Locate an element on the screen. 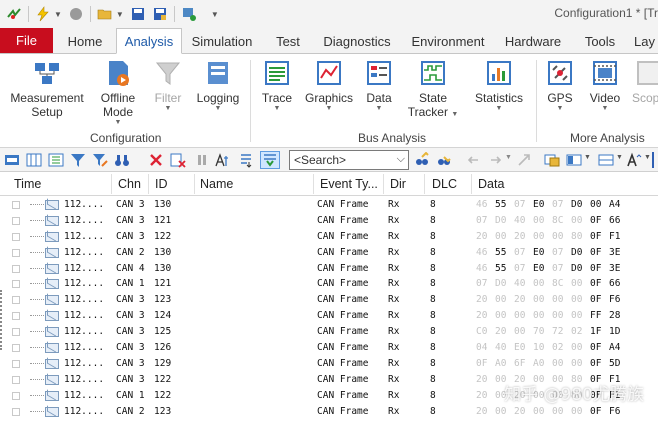 The image size is (658, 422). find-previous-icon is located at coordinates (422, 160).